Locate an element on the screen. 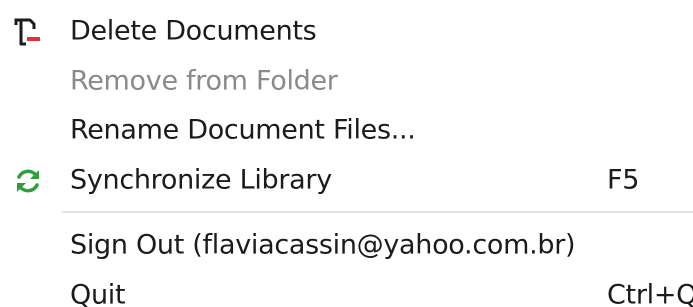 The width and height of the screenshot is (693, 307). delete-document-icon is located at coordinates (28, 32).